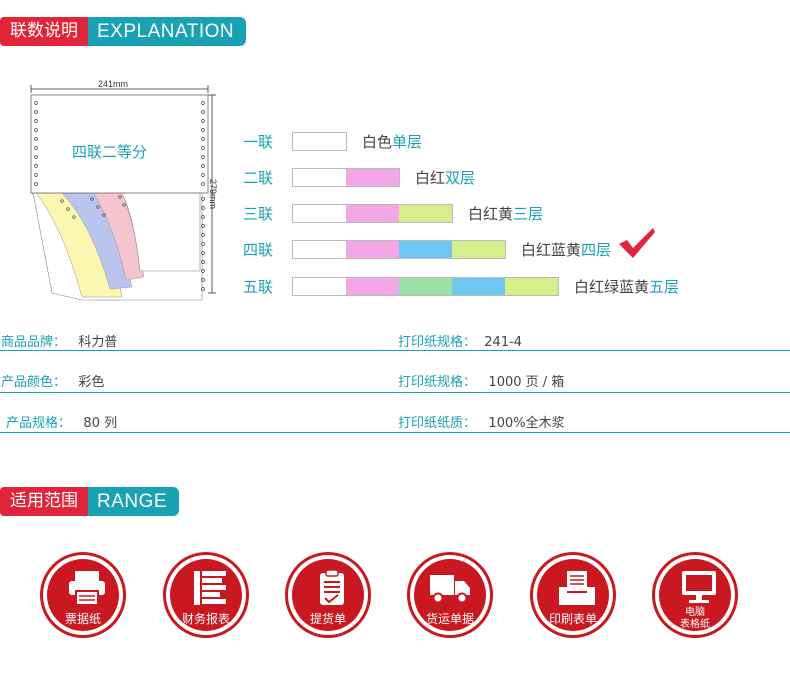  I want to click on ply-row: 五联 白红绿蓝黄五层, so click(461, 286).